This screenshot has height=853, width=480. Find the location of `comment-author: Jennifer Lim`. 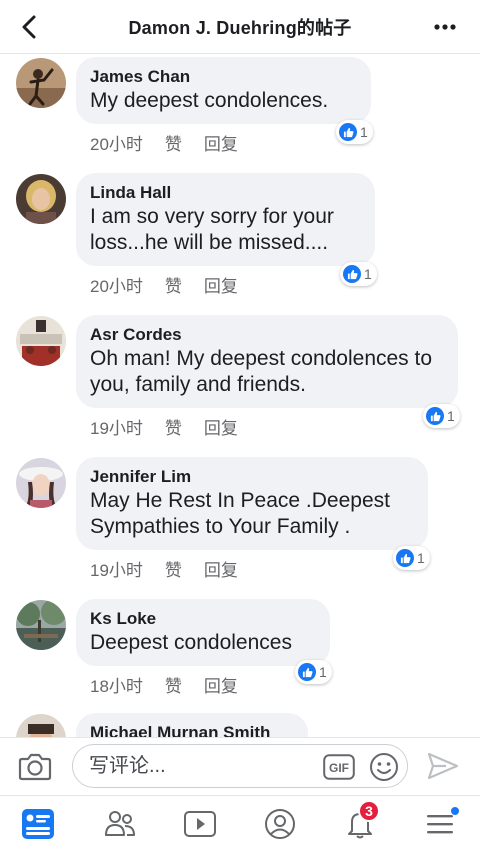

comment-author: Jennifer Lim is located at coordinates (252, 477).